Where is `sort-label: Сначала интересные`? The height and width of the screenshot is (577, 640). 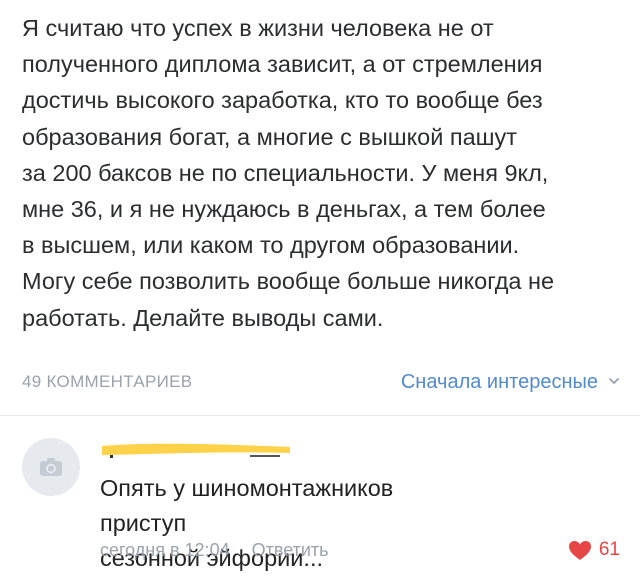 sort-label: Сначала интересные is located at coordinates (499, 381).